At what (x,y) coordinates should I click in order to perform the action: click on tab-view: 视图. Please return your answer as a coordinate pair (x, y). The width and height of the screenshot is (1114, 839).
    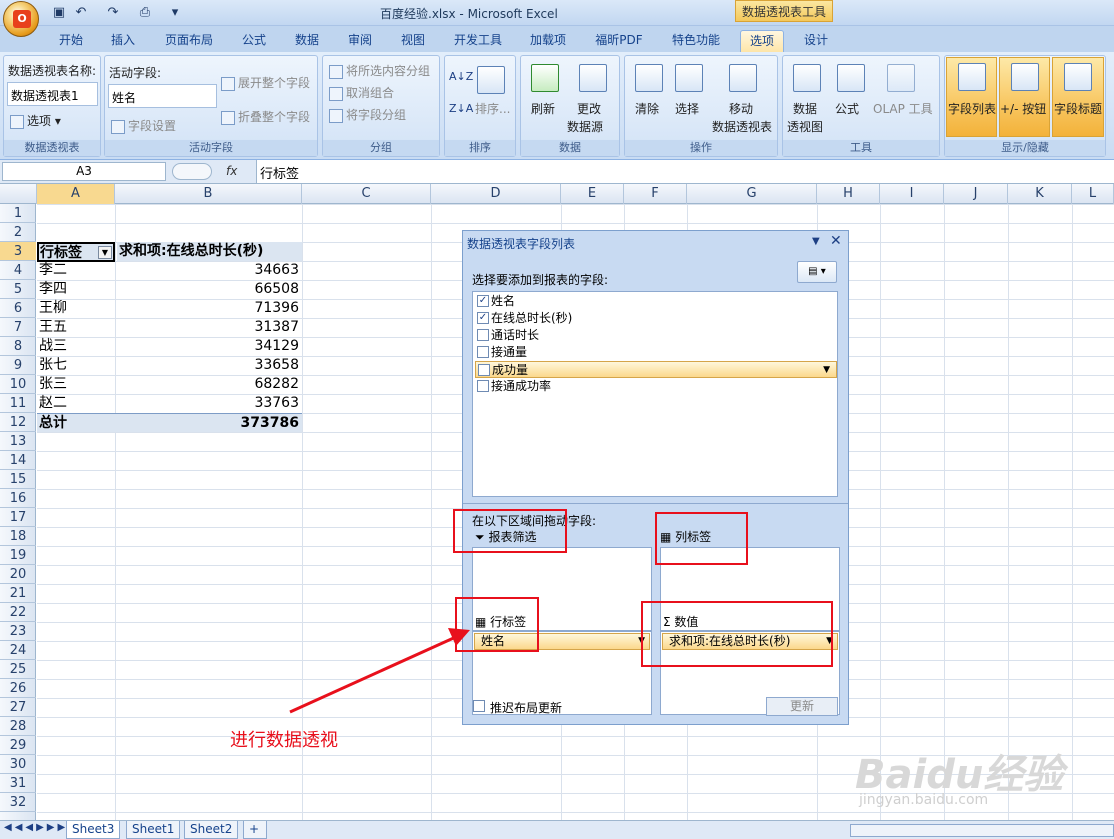
    Looking at the image, I should click on (413, 41).